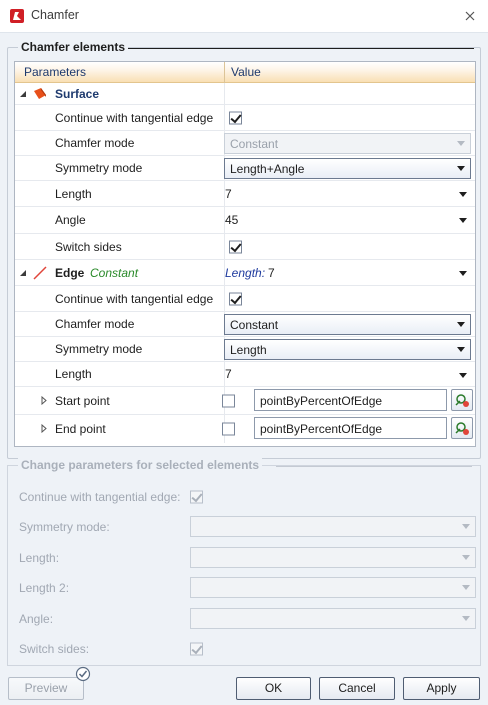 The image size is (488, 705). Describe the element at coordinates (40, 93) in the screenshot. I see `surface-icon` at that location.